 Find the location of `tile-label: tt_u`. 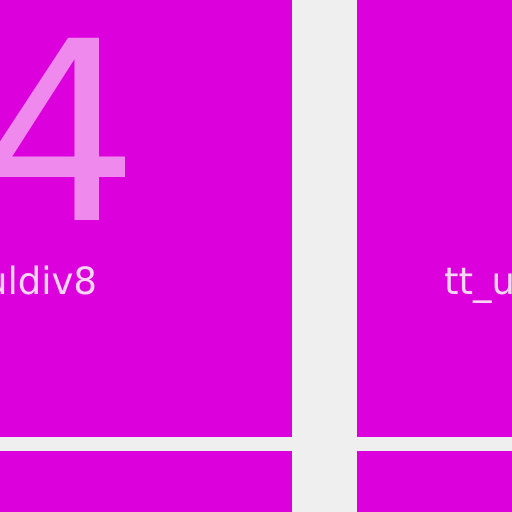

tile-label: tt_u is located at coordinates (478, 281).